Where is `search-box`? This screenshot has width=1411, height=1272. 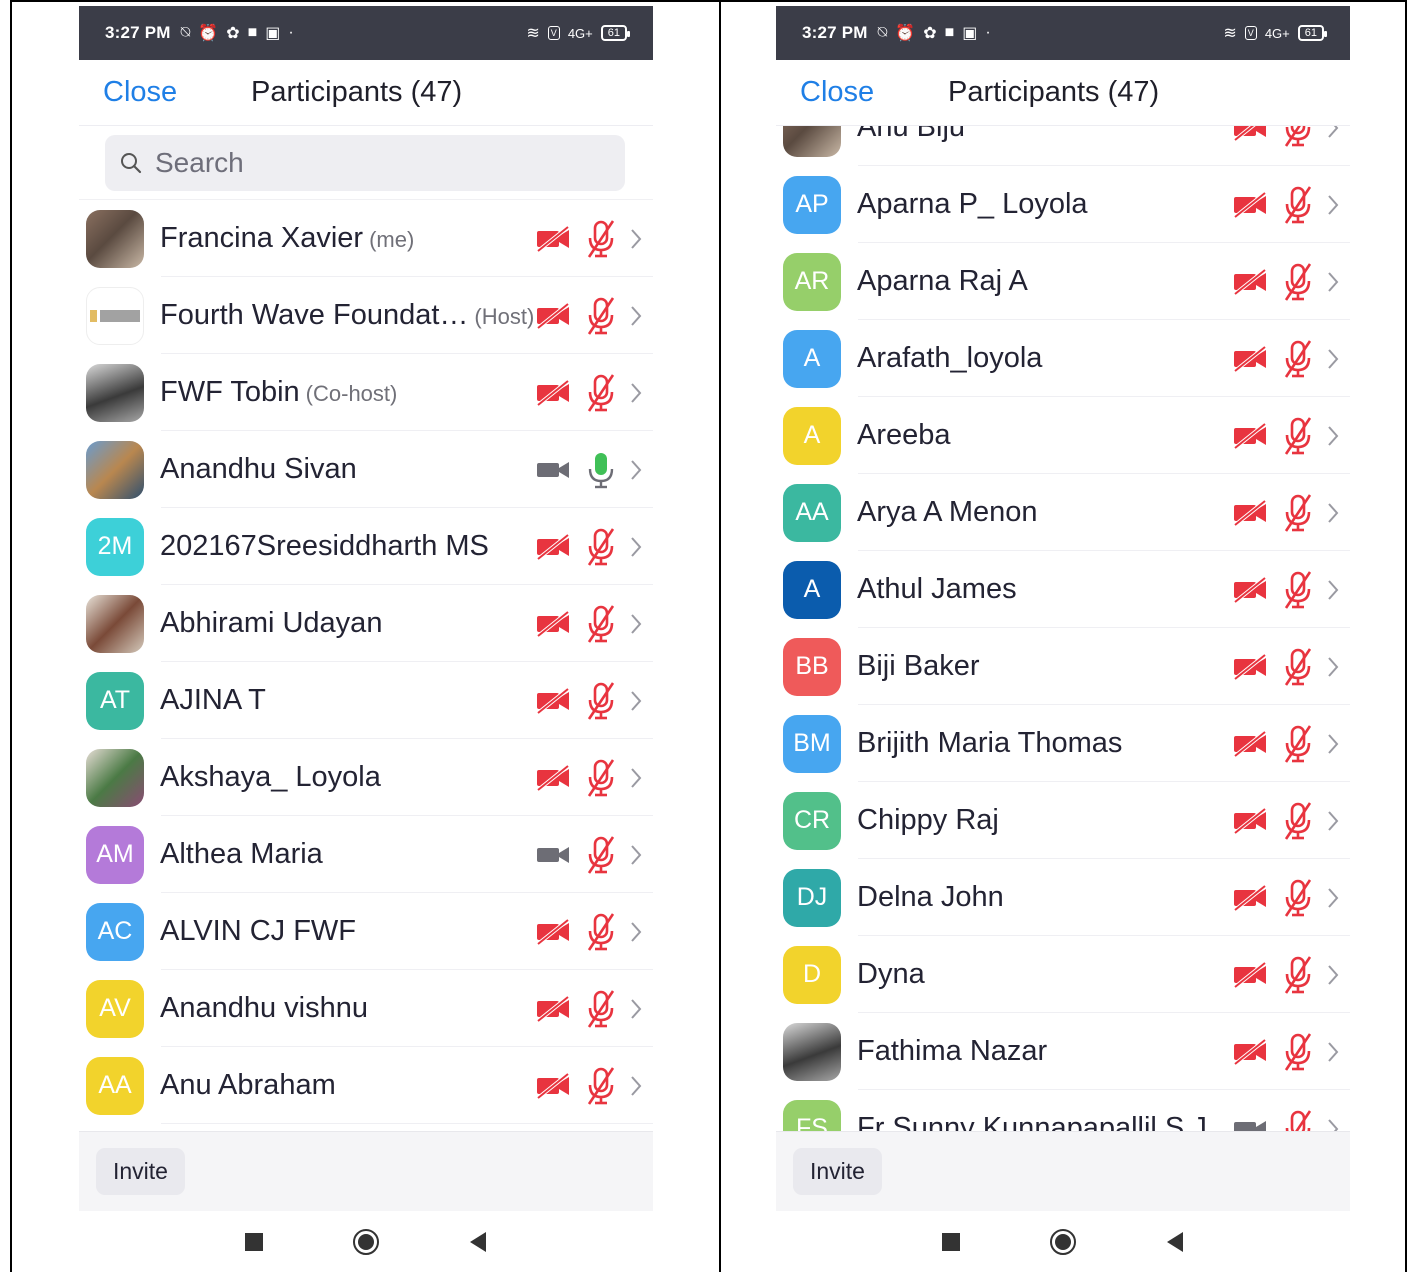
search-box is located at coordinates (365, 162).